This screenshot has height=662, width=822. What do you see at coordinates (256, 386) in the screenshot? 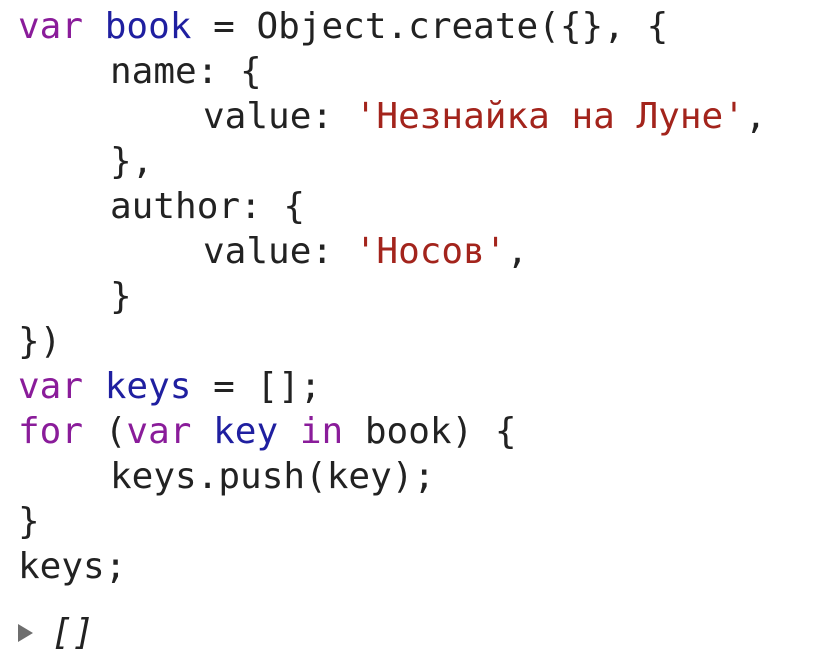
I see `code-text: = [];` at bounding box center [256, 386].